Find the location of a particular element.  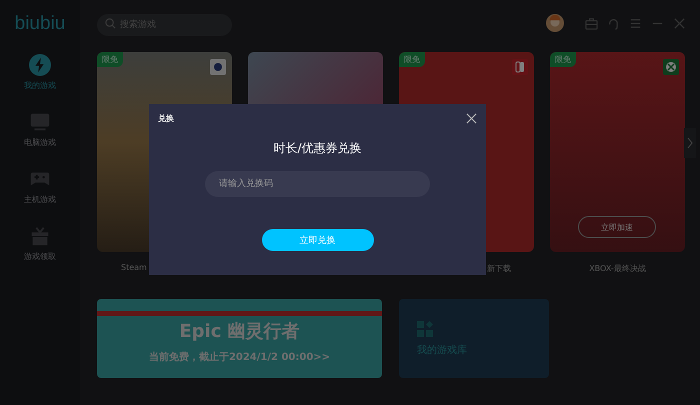

game-title: 新下载 is located at coordinates (499, 268).